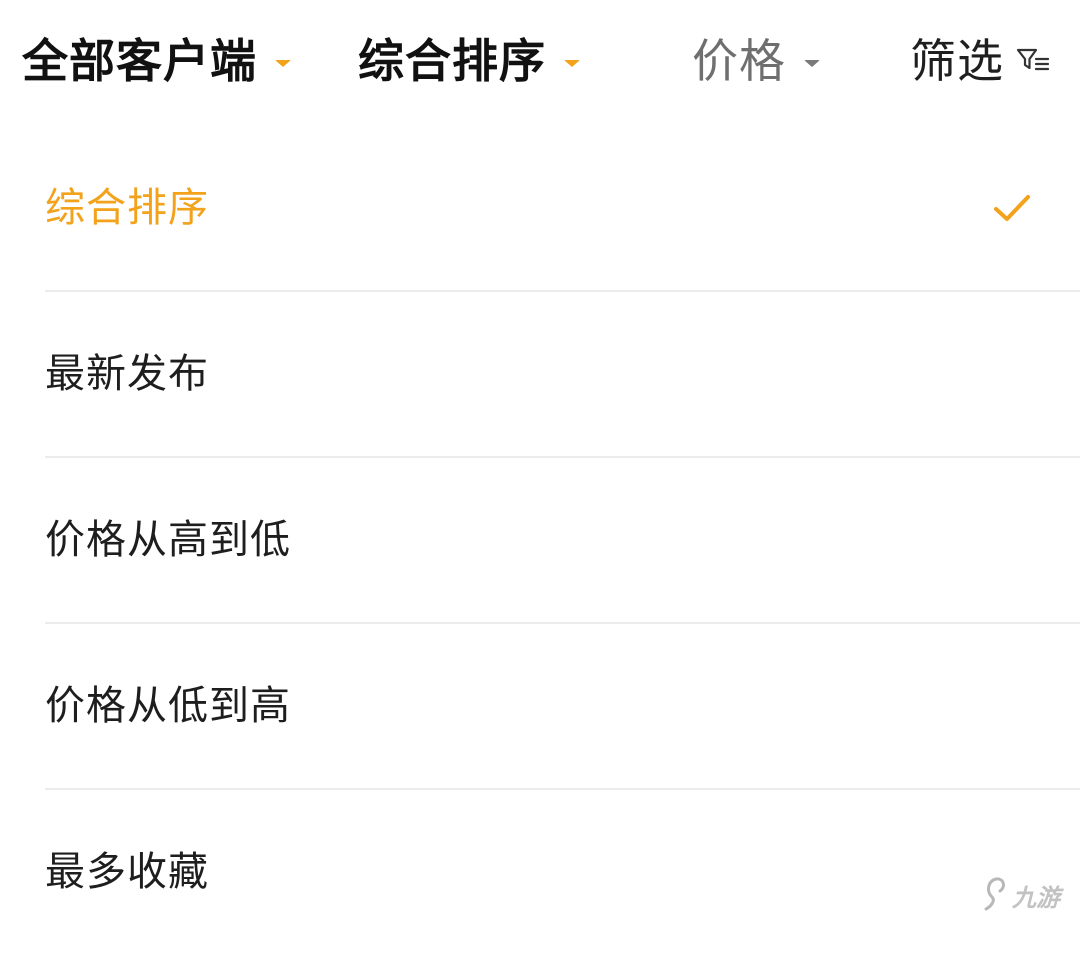  Describe the element at coordinates (168, 540) in the screenshot. I see `sort-option-label: 价格从高到低` at that location.